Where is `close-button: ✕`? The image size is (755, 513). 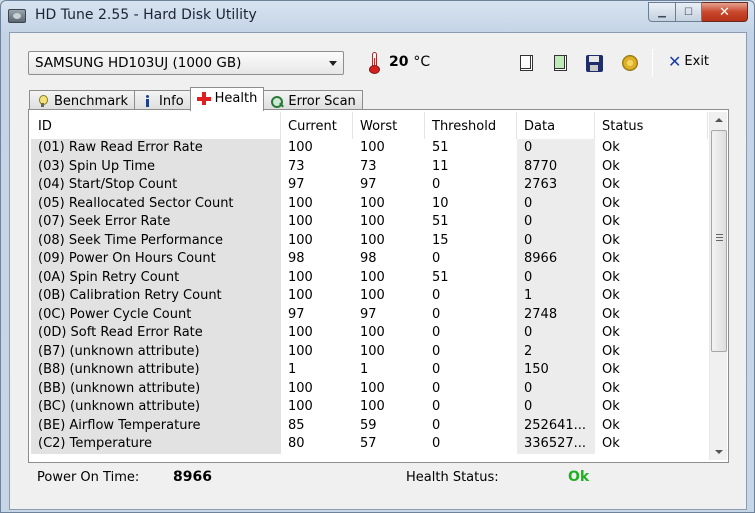 close-button: ✕ is located at coordinates (725, 12).